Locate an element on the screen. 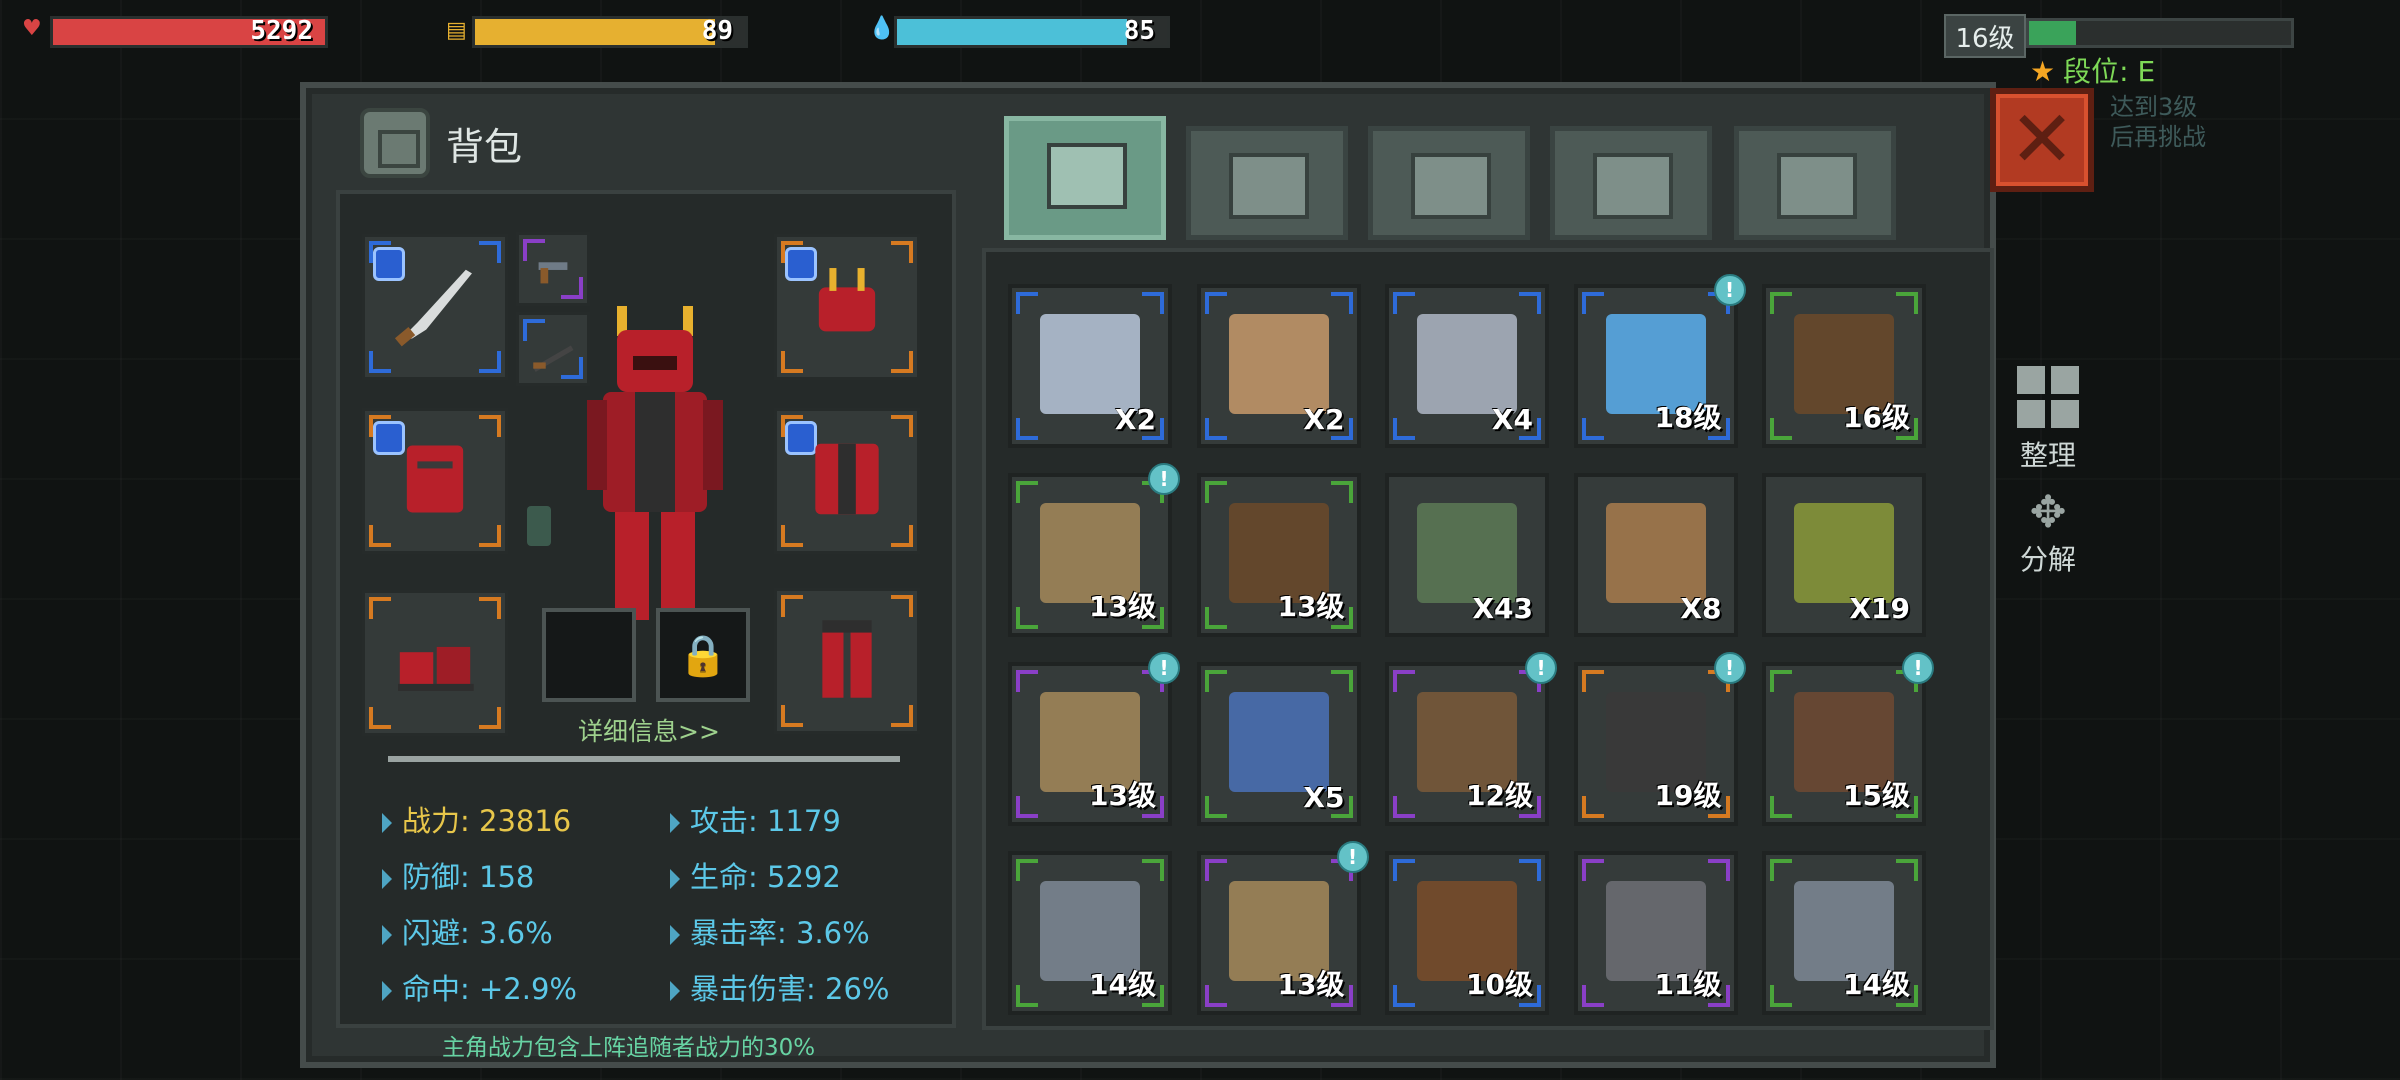 Image resolution: width=2400 pixels, height=1080 pixels. item-quantity: X5 is located at coordinates (1324, 797).